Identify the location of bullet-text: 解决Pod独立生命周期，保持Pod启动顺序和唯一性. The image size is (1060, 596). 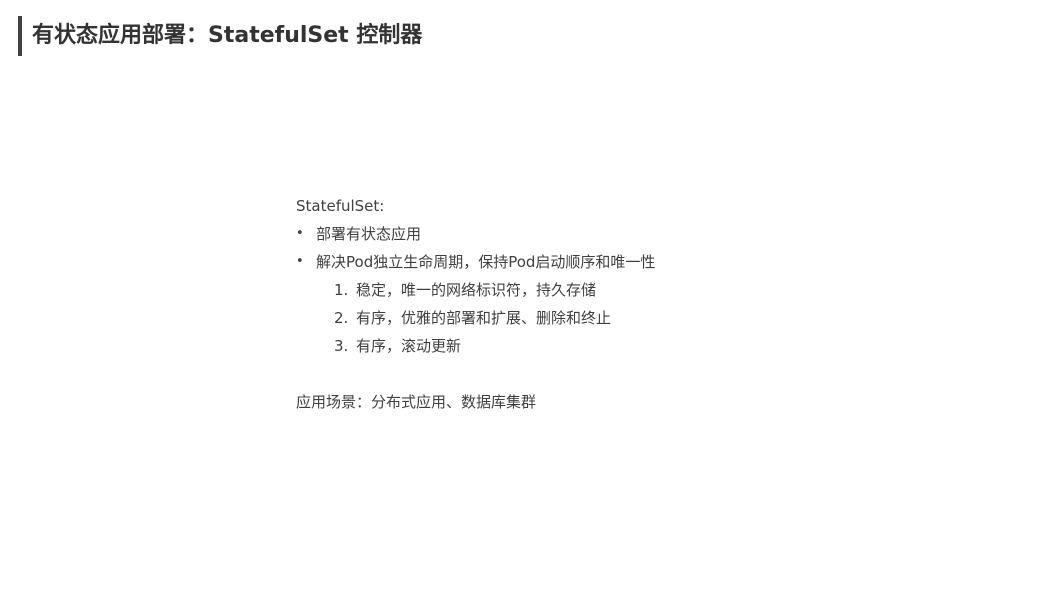
(486, 262).